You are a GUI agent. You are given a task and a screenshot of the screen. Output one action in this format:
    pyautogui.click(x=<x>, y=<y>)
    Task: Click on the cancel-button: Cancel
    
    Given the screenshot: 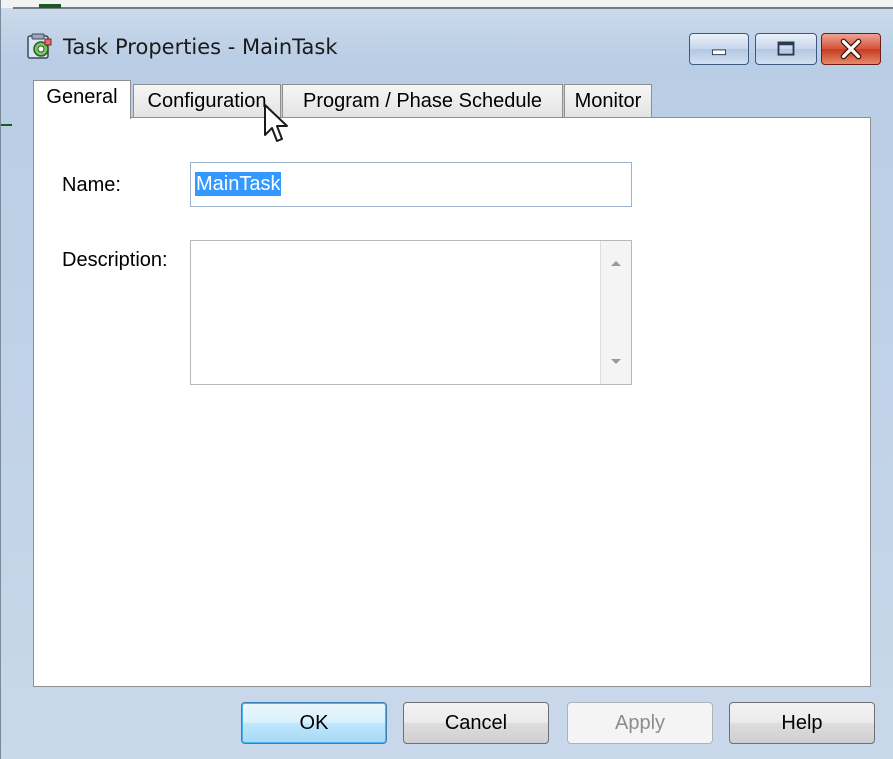 What is the action you would take?
    pyautogui.click(x=476, y=723)
    